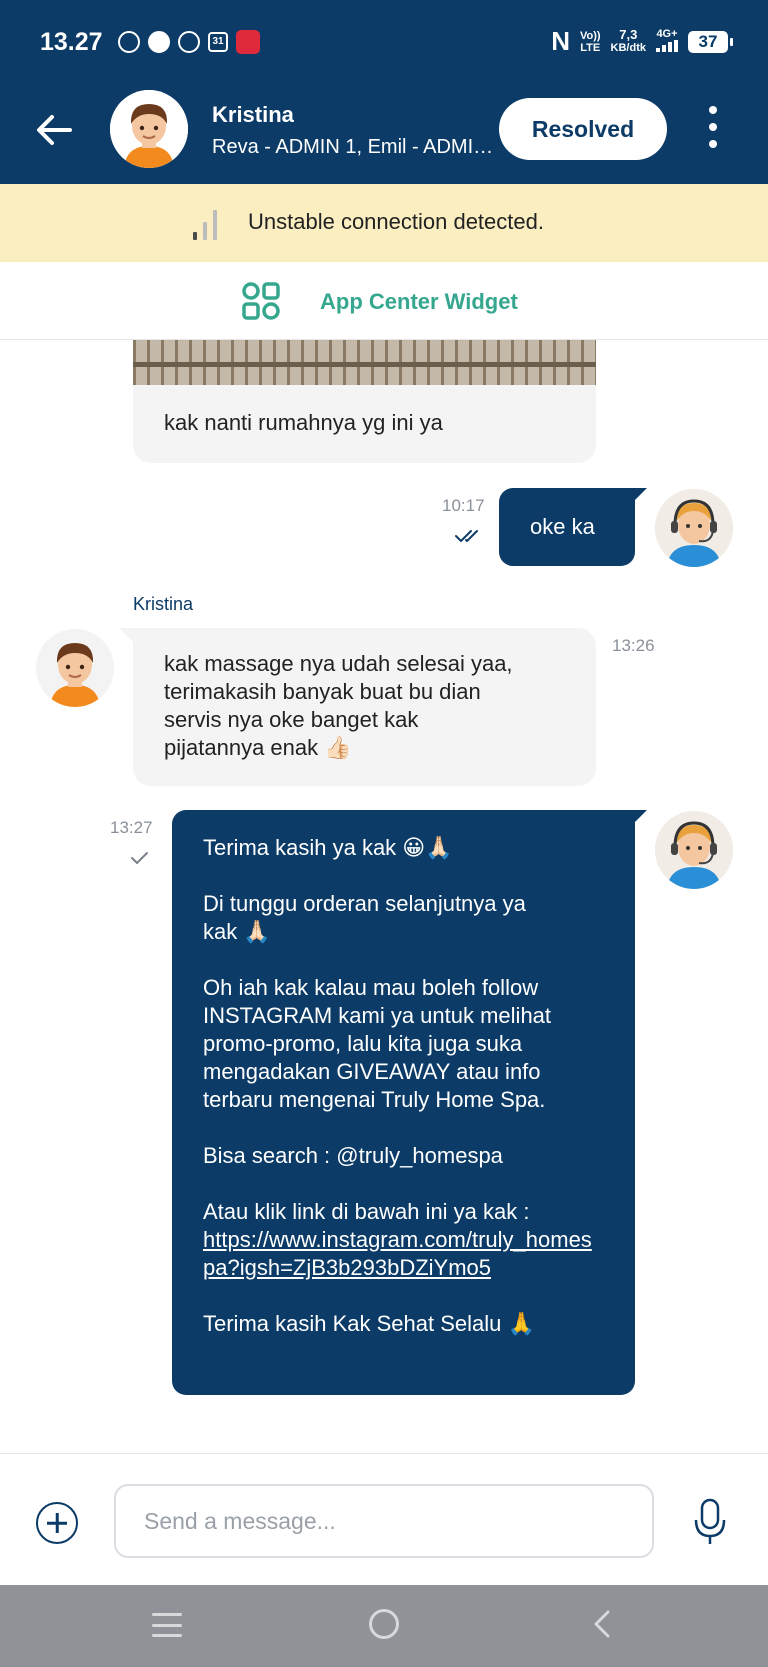 The height and width of the screenshot is (1667, 768). I want to click on contact-avatar-message, so click(75, 668).